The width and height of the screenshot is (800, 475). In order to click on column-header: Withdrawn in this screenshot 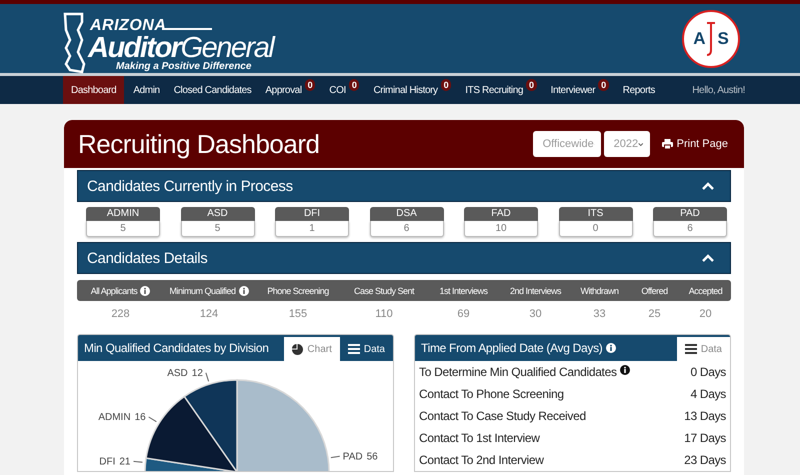, I will do `click(599, 291)`.